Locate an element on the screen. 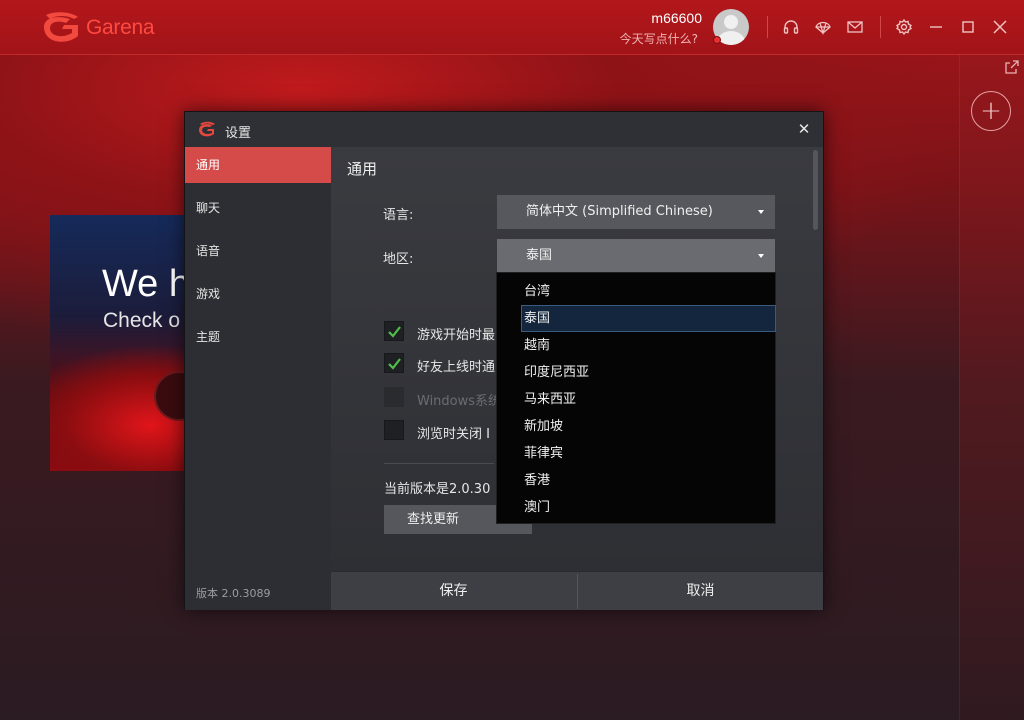 Image resolution: width=1024 pixels, height=720 pixels. check-update-label: 查找更新 is located at coordinates (432, 519).